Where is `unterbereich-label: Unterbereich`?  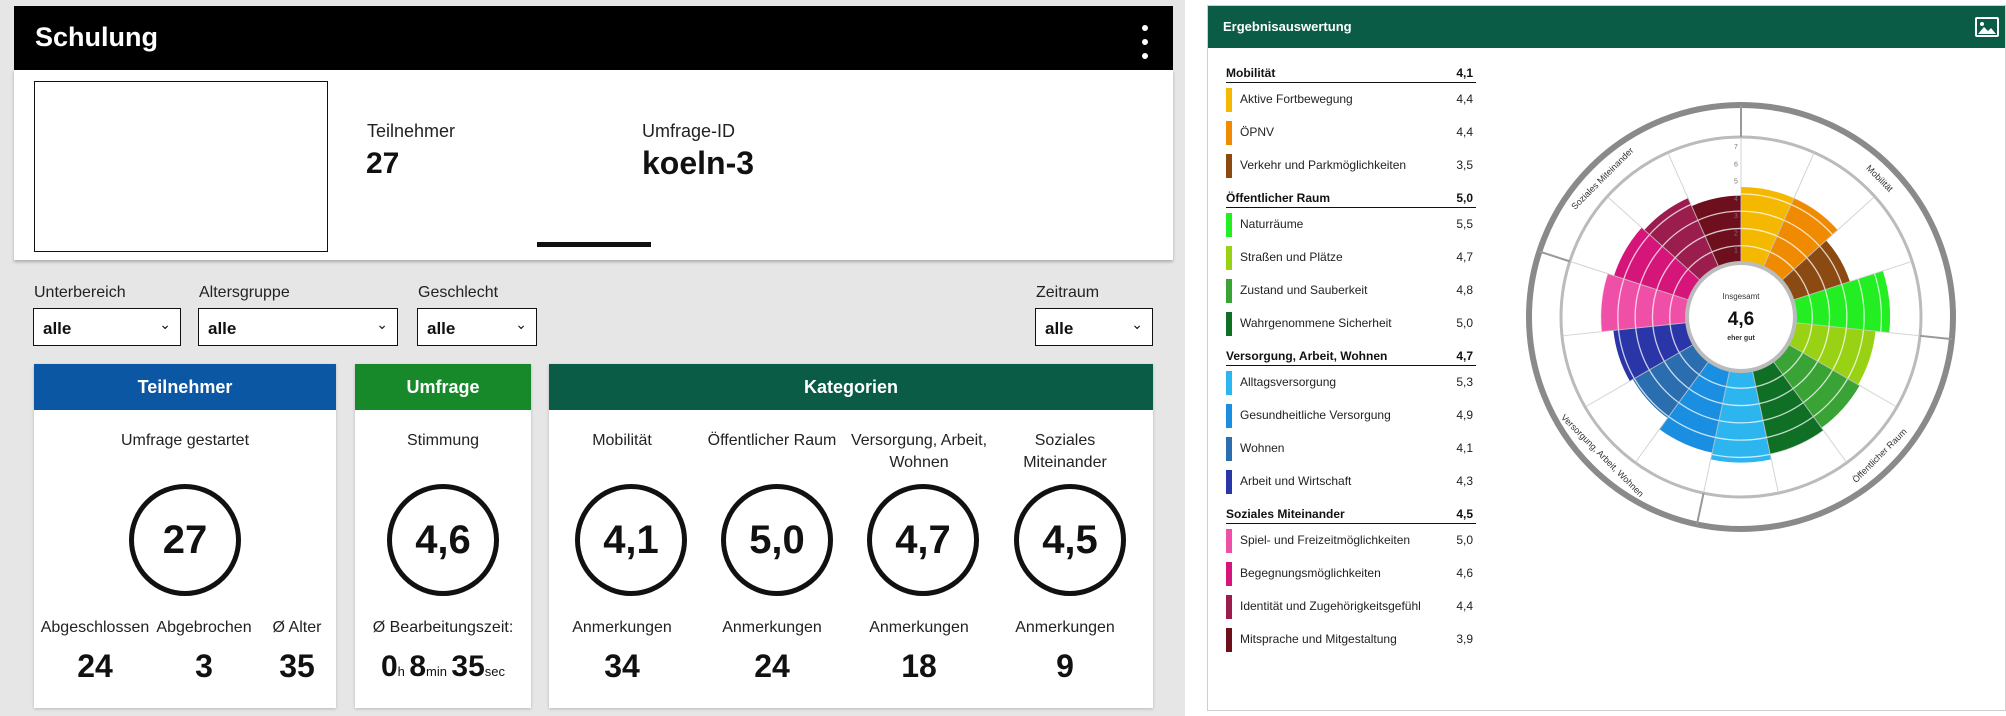
unterbereich-label: Unterbereich is located at coordinates (80, 292).